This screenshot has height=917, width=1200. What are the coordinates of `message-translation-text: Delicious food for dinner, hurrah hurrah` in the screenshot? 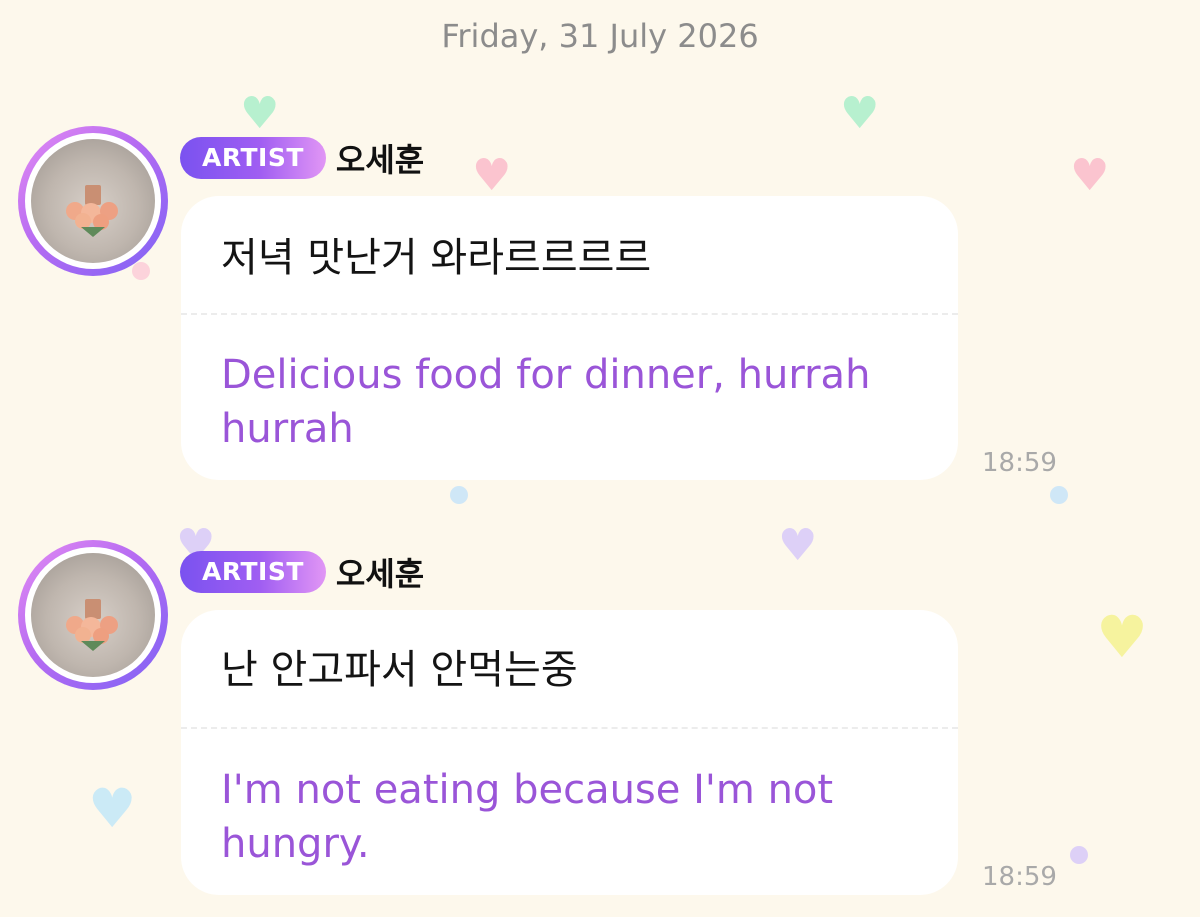 It's located at (546, 402).